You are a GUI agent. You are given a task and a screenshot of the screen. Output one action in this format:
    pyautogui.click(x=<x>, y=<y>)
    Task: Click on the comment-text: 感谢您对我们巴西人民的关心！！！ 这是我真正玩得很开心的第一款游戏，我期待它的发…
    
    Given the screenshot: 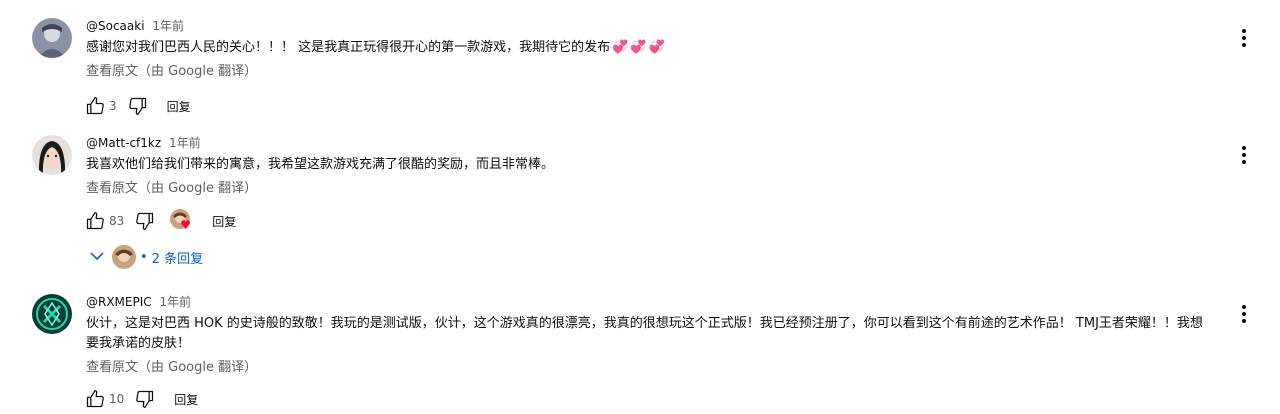 What is the action you would take?
    pyautogui.click(x=648, y=48)
    